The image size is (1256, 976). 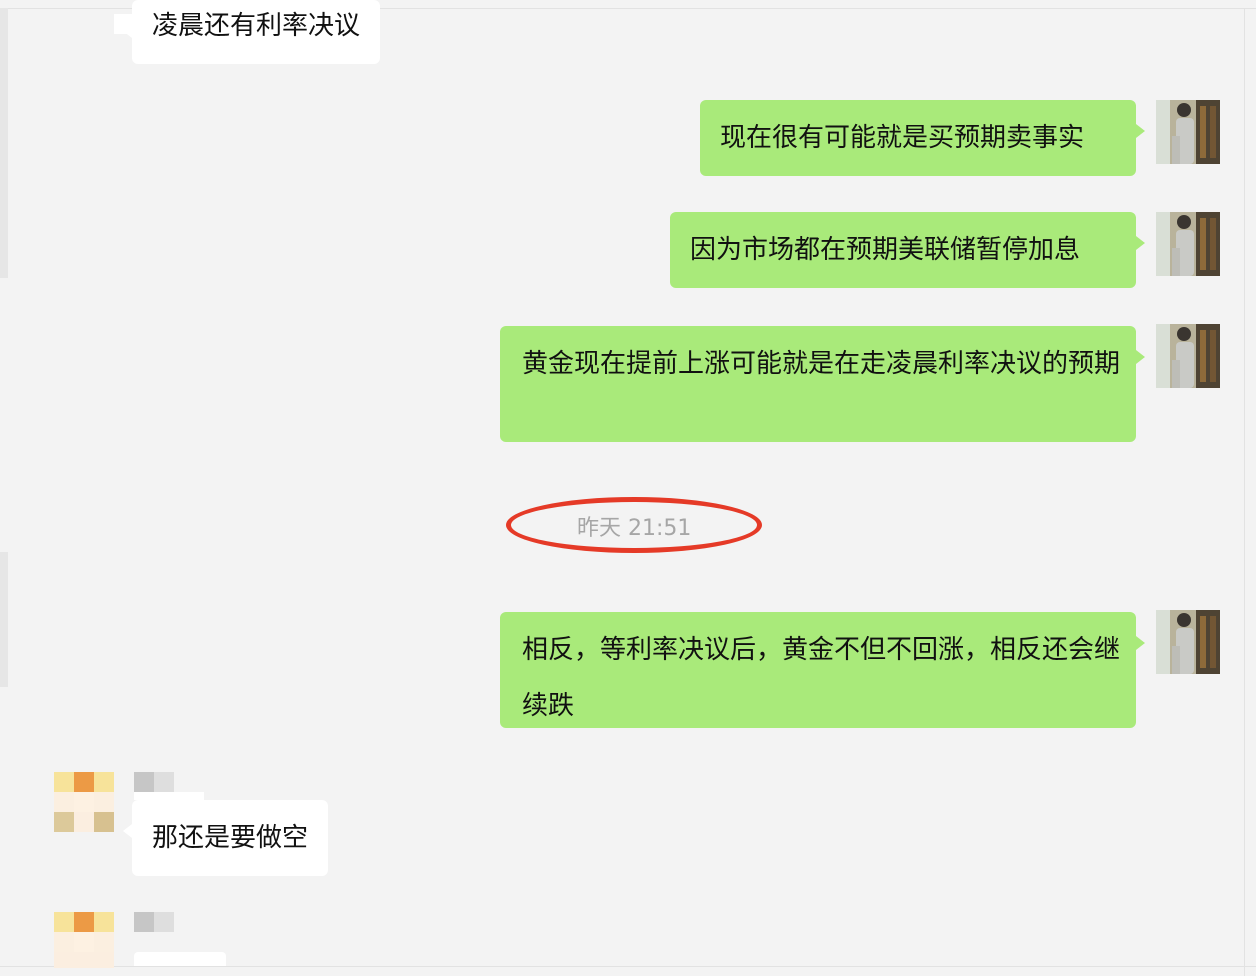 I want to click on scrollbar-thumb, so click(x=4, y=619).